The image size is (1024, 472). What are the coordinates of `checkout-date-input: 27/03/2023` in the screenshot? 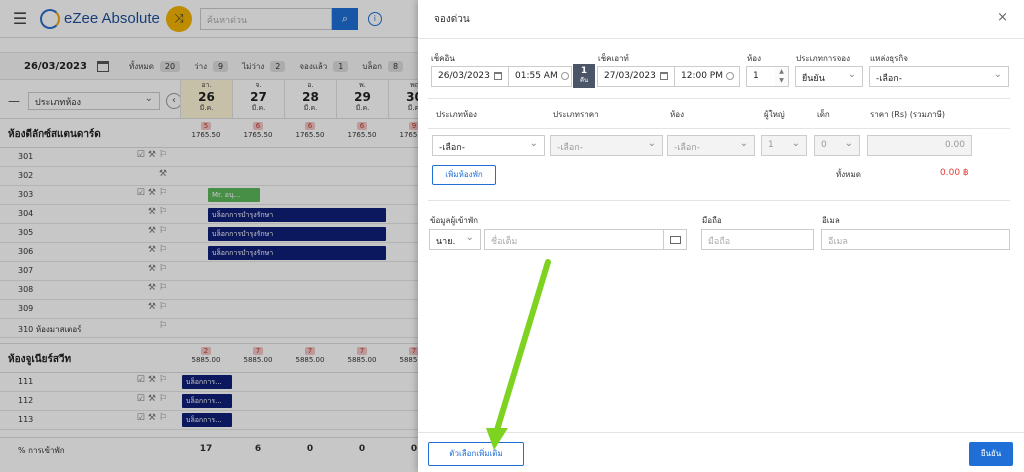 It's located at (636, 76).